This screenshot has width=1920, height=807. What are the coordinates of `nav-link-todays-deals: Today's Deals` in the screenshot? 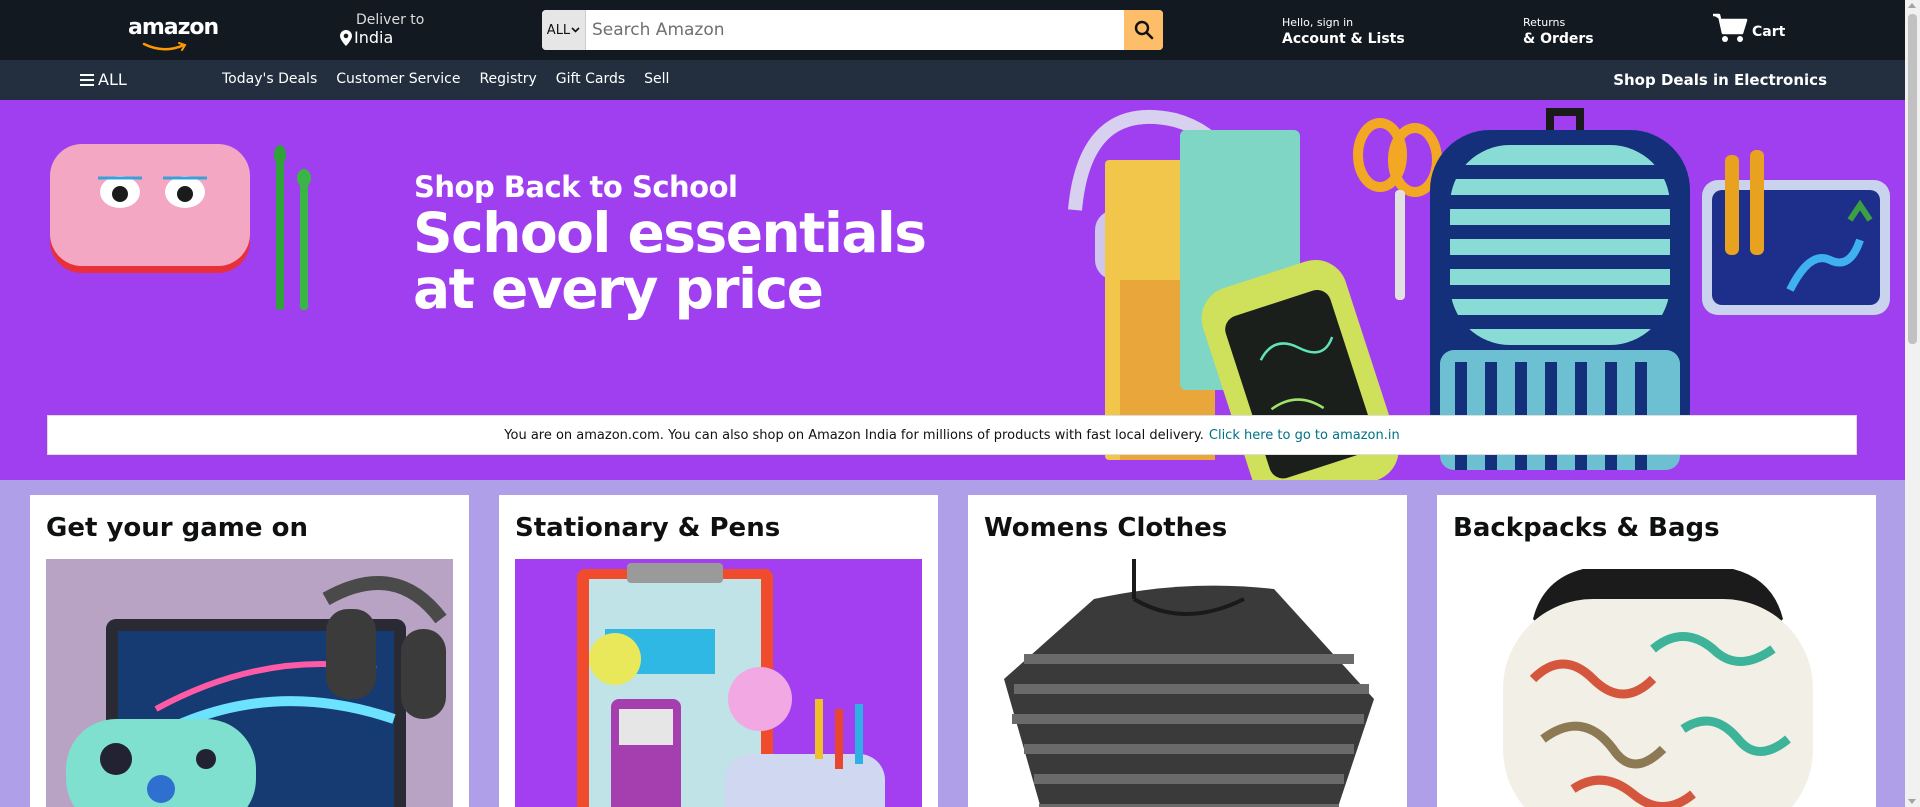 It's located at (269, 79).